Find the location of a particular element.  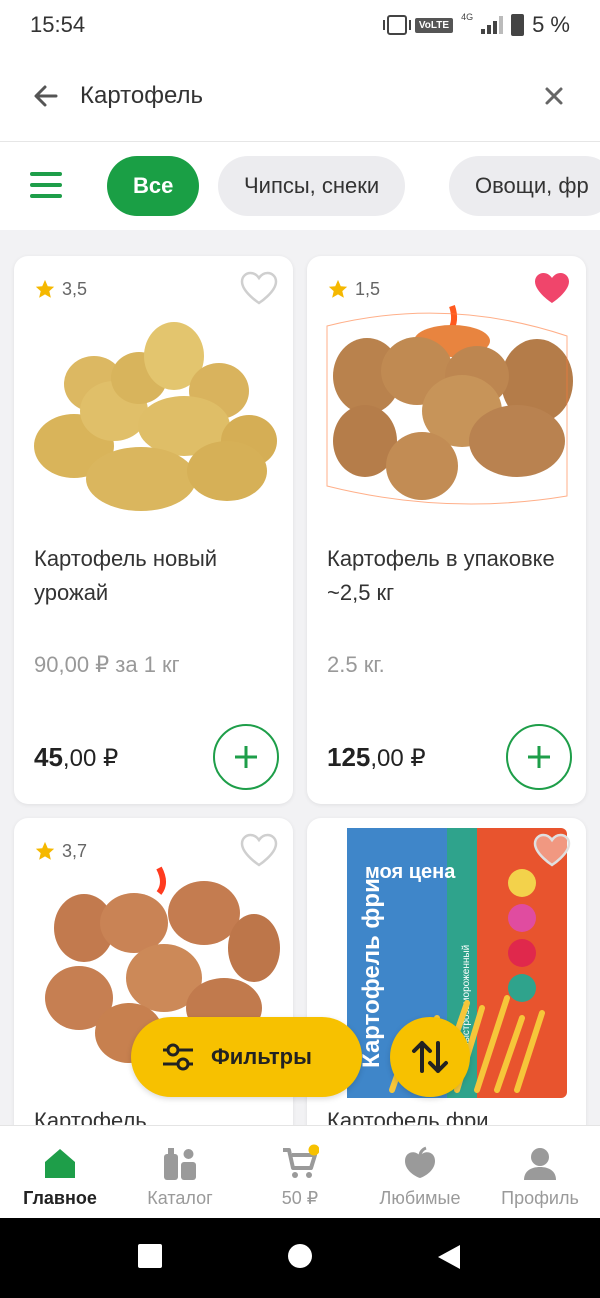

clear-icon is located at coordinates (554, 96).